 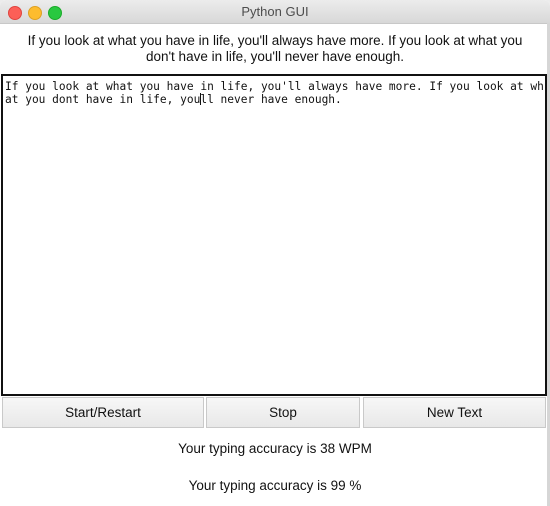 I want to click on title-bar: Python GUI, so click(x=275, y=12).